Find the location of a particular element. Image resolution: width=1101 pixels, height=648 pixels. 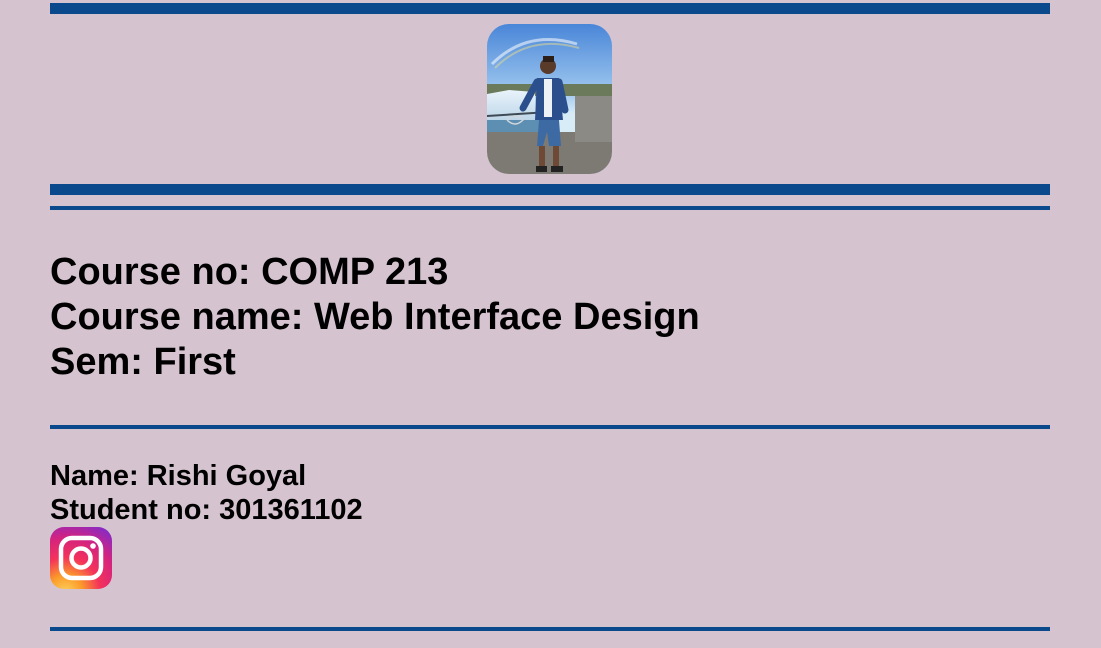

instagram-icon is located at coordinates (81, 558).